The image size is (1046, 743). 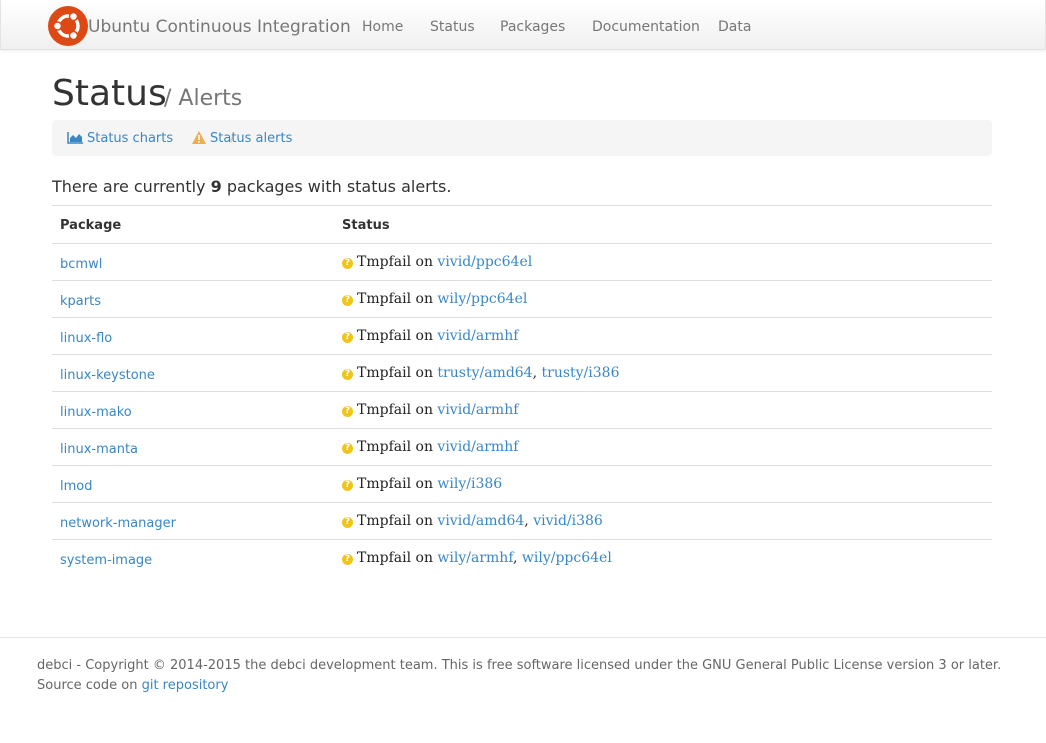 I want to click on table-row: kparts? Tmpfail on wily/ppc64el, so click(x=522, y=299).